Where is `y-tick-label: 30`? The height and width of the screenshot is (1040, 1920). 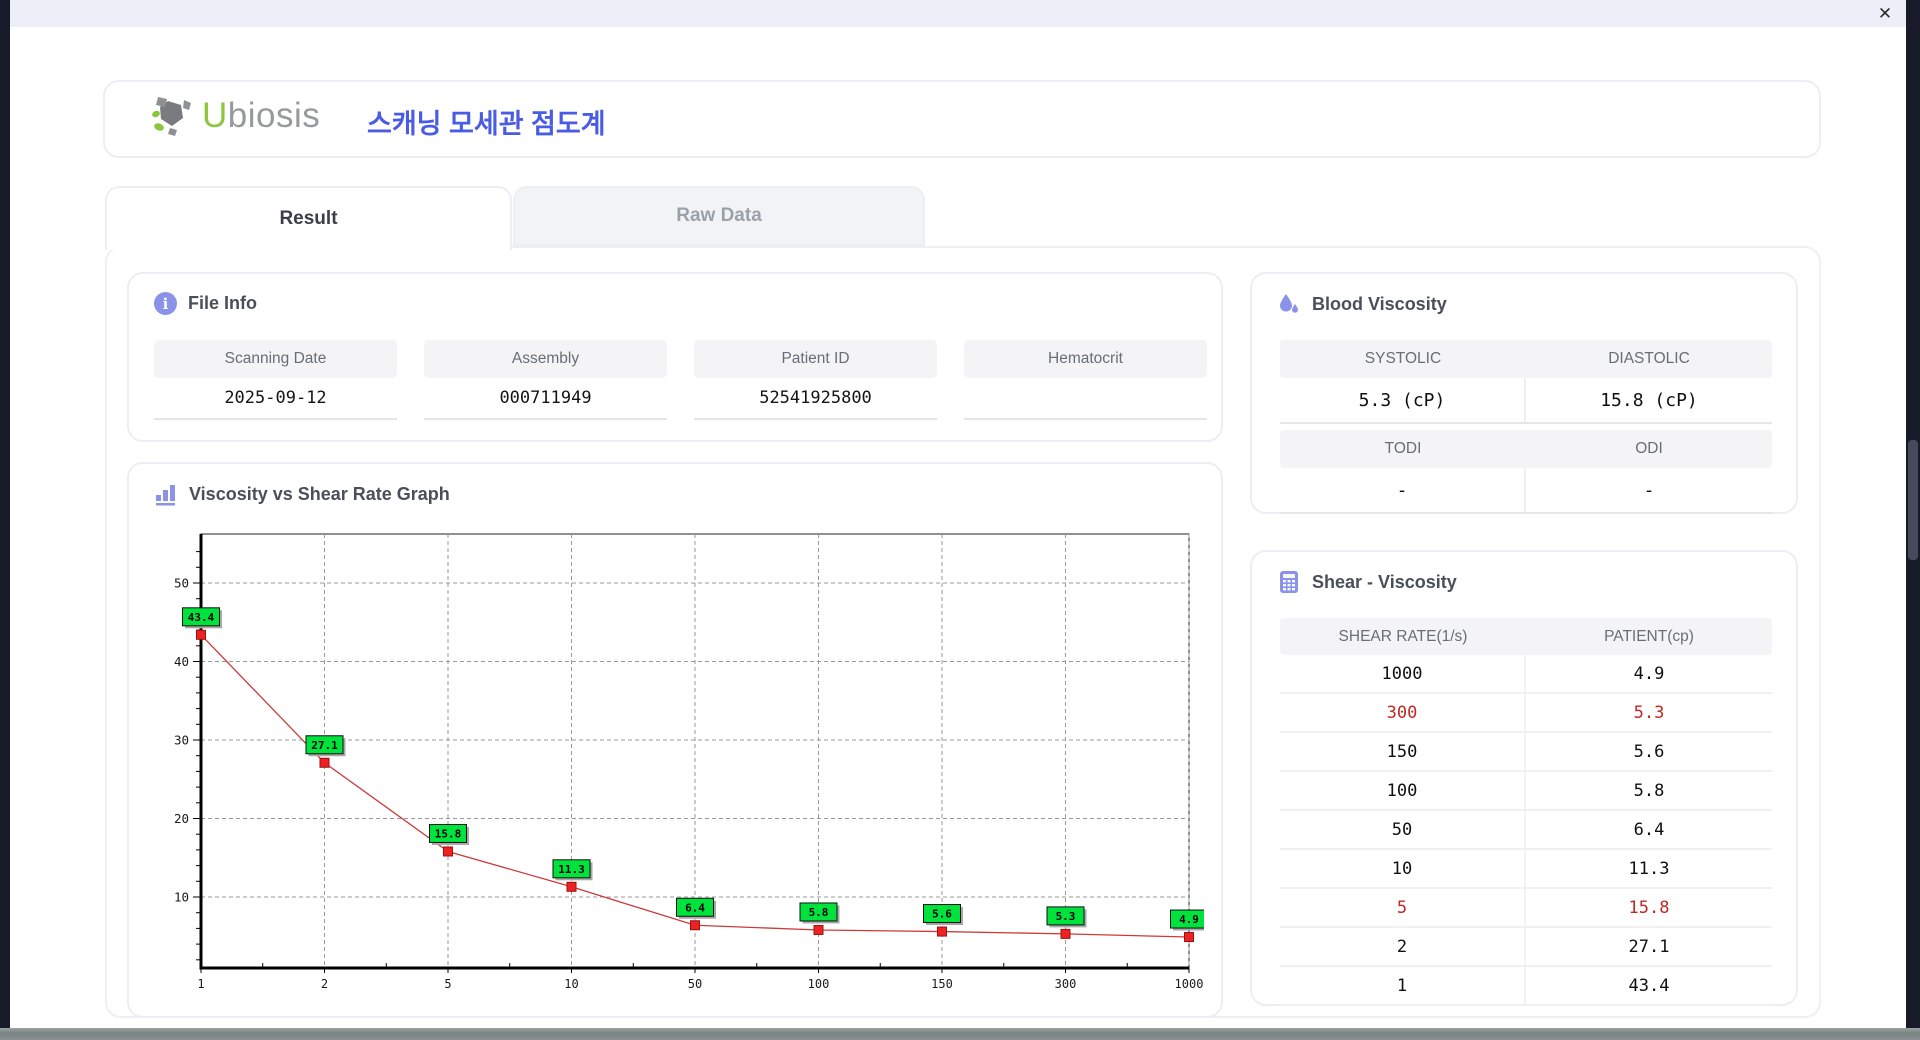
y-tick-label: 30 is located at coordinates (181, 740).